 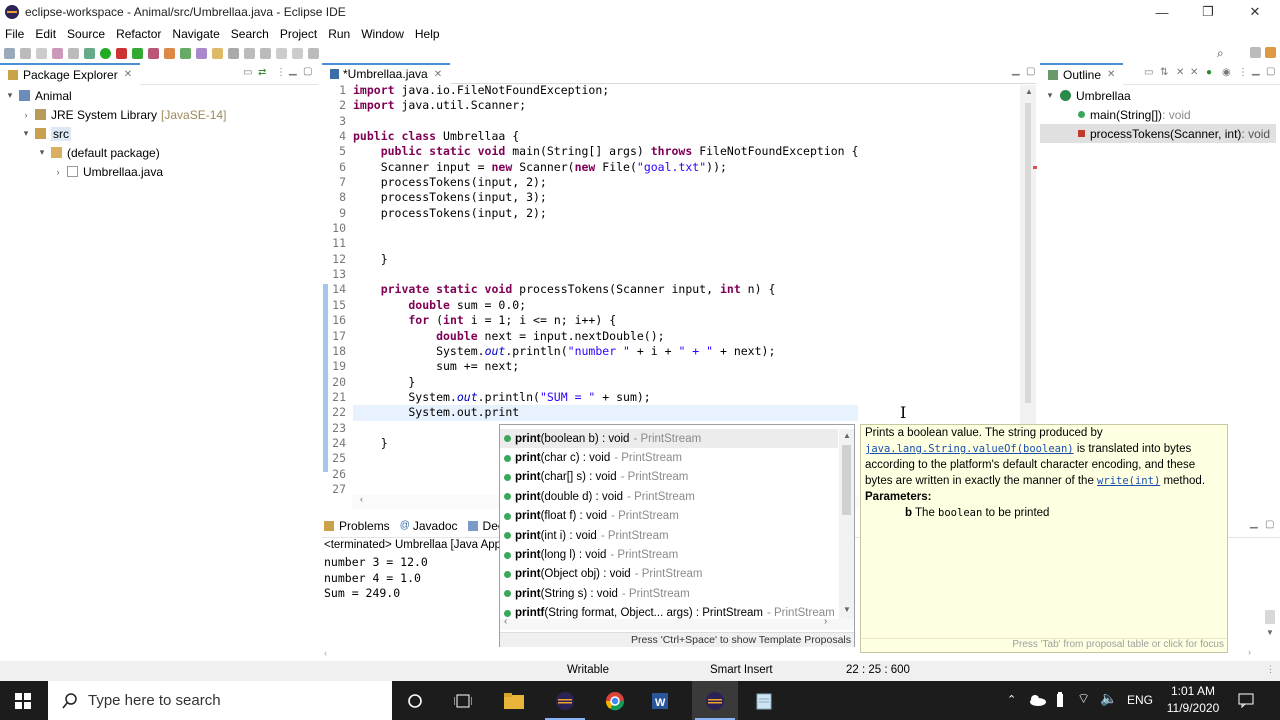 I want to click on open-type-icon, so click(x=217, y=53).